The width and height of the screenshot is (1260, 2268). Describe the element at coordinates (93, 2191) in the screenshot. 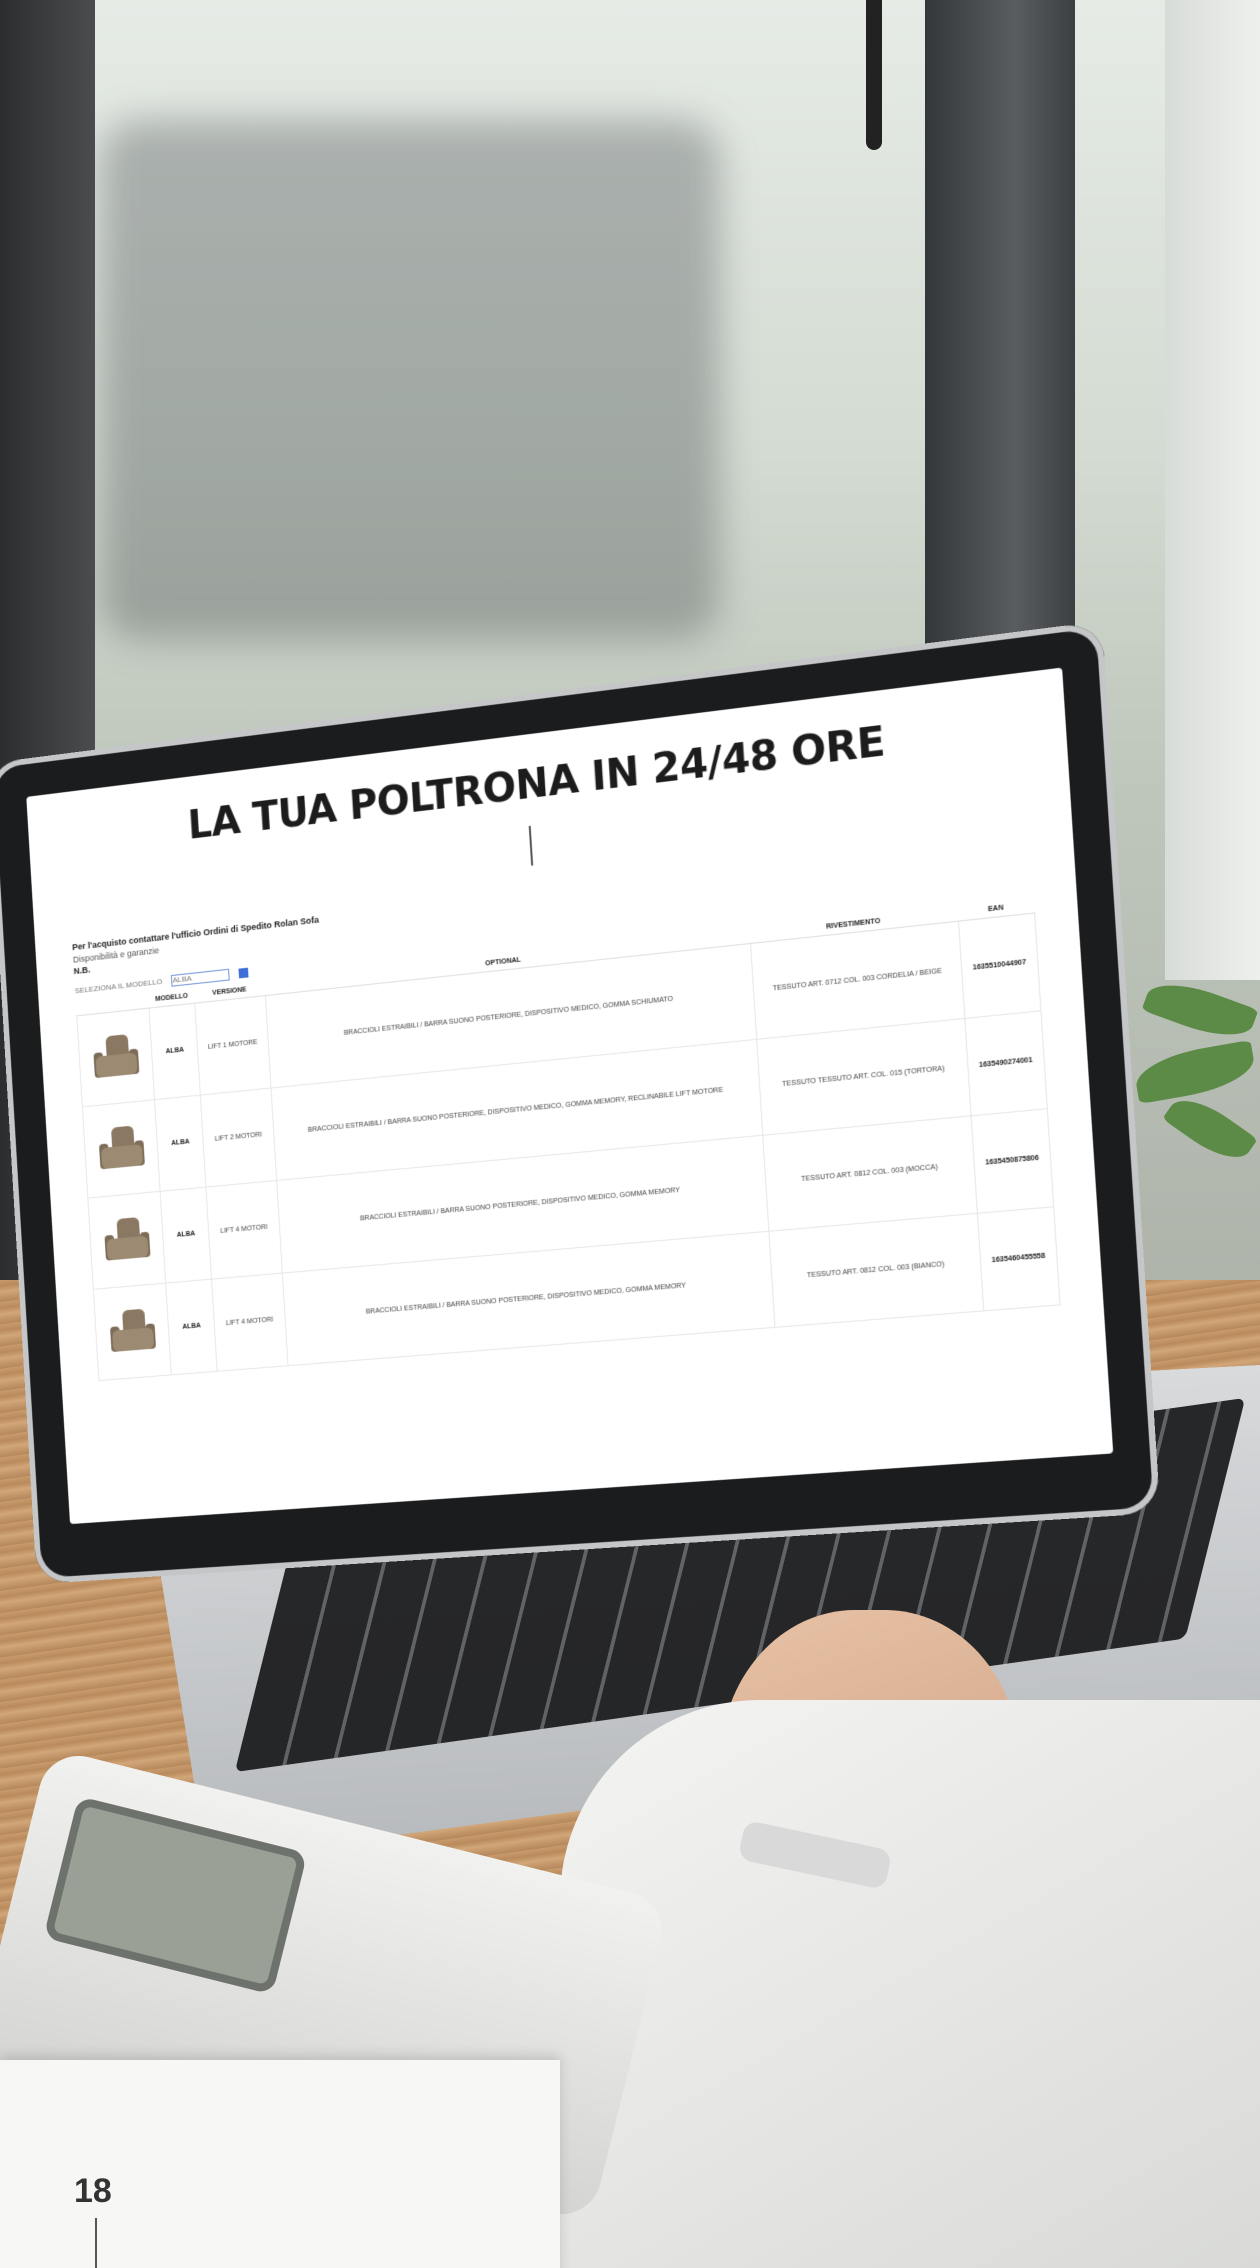

I see `page-number: 18` at that location.